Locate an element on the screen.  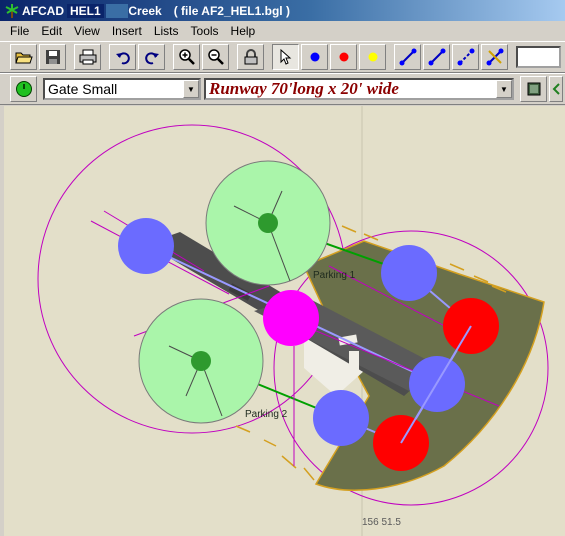
toolbar-input is located at coordinates (538, 57).